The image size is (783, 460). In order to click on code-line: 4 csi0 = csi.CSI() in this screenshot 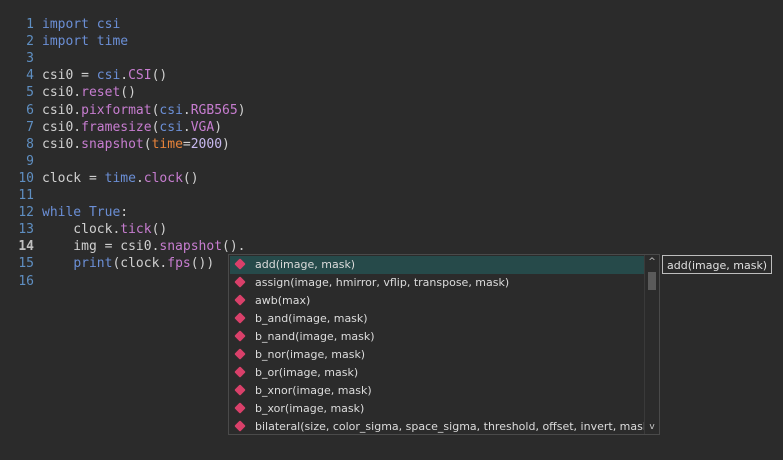, I will do `click(391, 75)`.